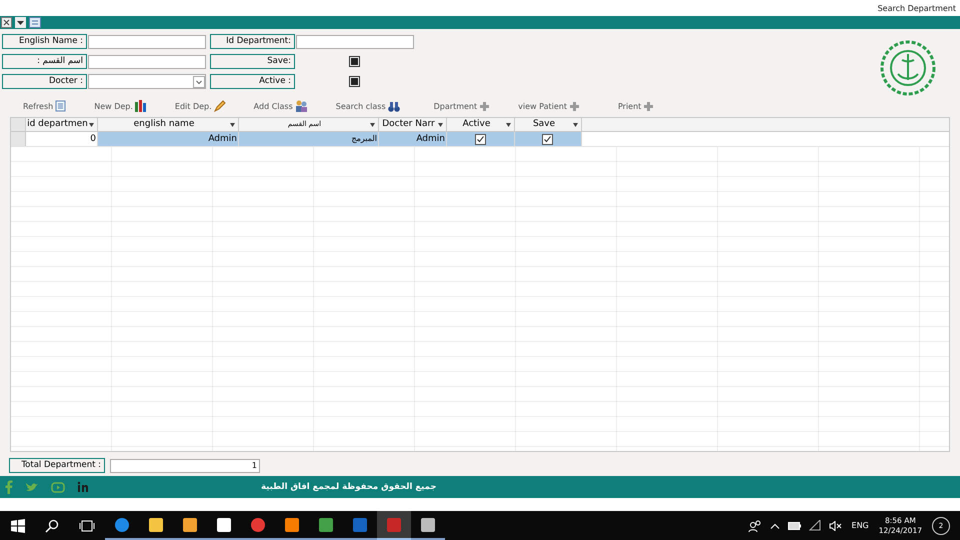 The width and height of the screenshot is (960, 540). What do you see at coordinates (368, 106) in the screenshot?
I see `toolbar-button: Search class` at bounding box center [368, 106].